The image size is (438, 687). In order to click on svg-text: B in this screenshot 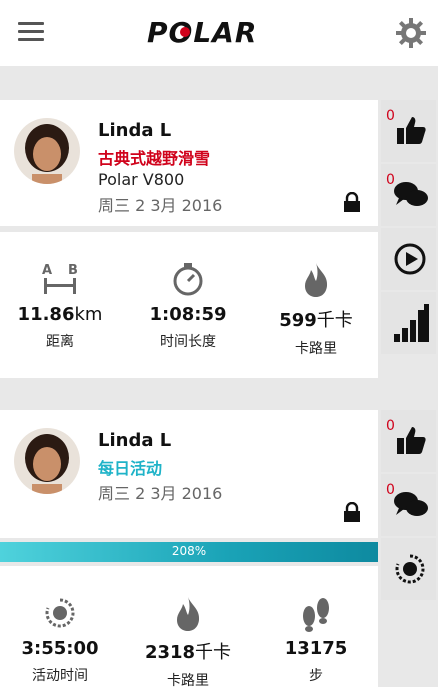, I will do `click(73, 270)`.